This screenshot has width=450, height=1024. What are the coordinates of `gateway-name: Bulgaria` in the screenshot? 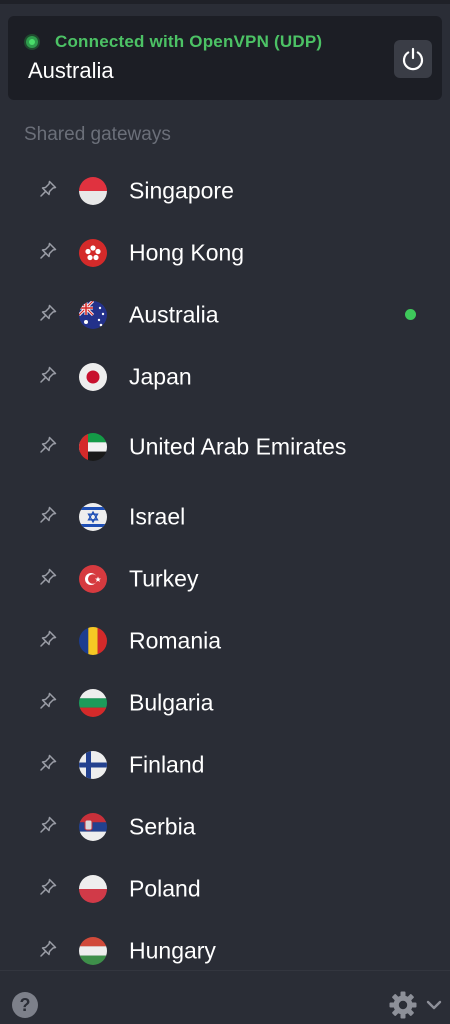 It's located at (171, 702).